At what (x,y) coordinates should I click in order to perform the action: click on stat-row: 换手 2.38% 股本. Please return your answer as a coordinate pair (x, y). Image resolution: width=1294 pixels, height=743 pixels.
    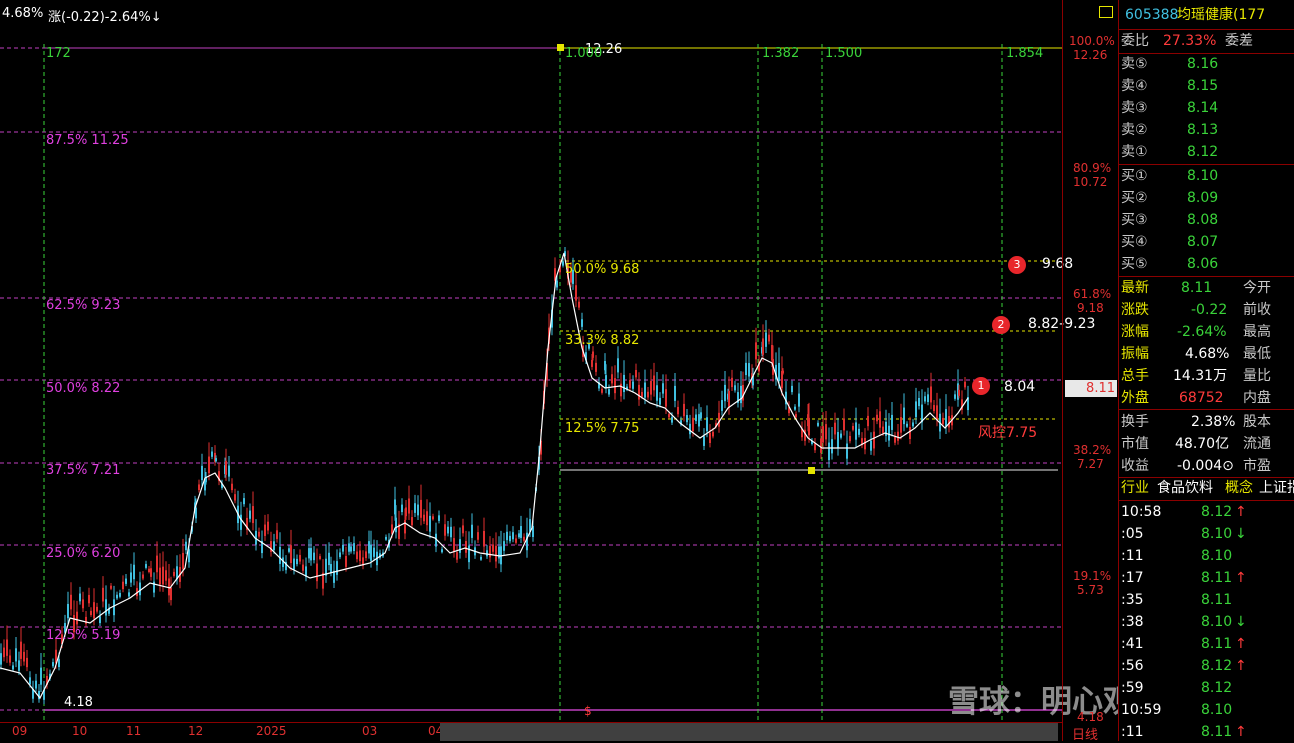
    Looking at the image, I should click on (1206, 422).